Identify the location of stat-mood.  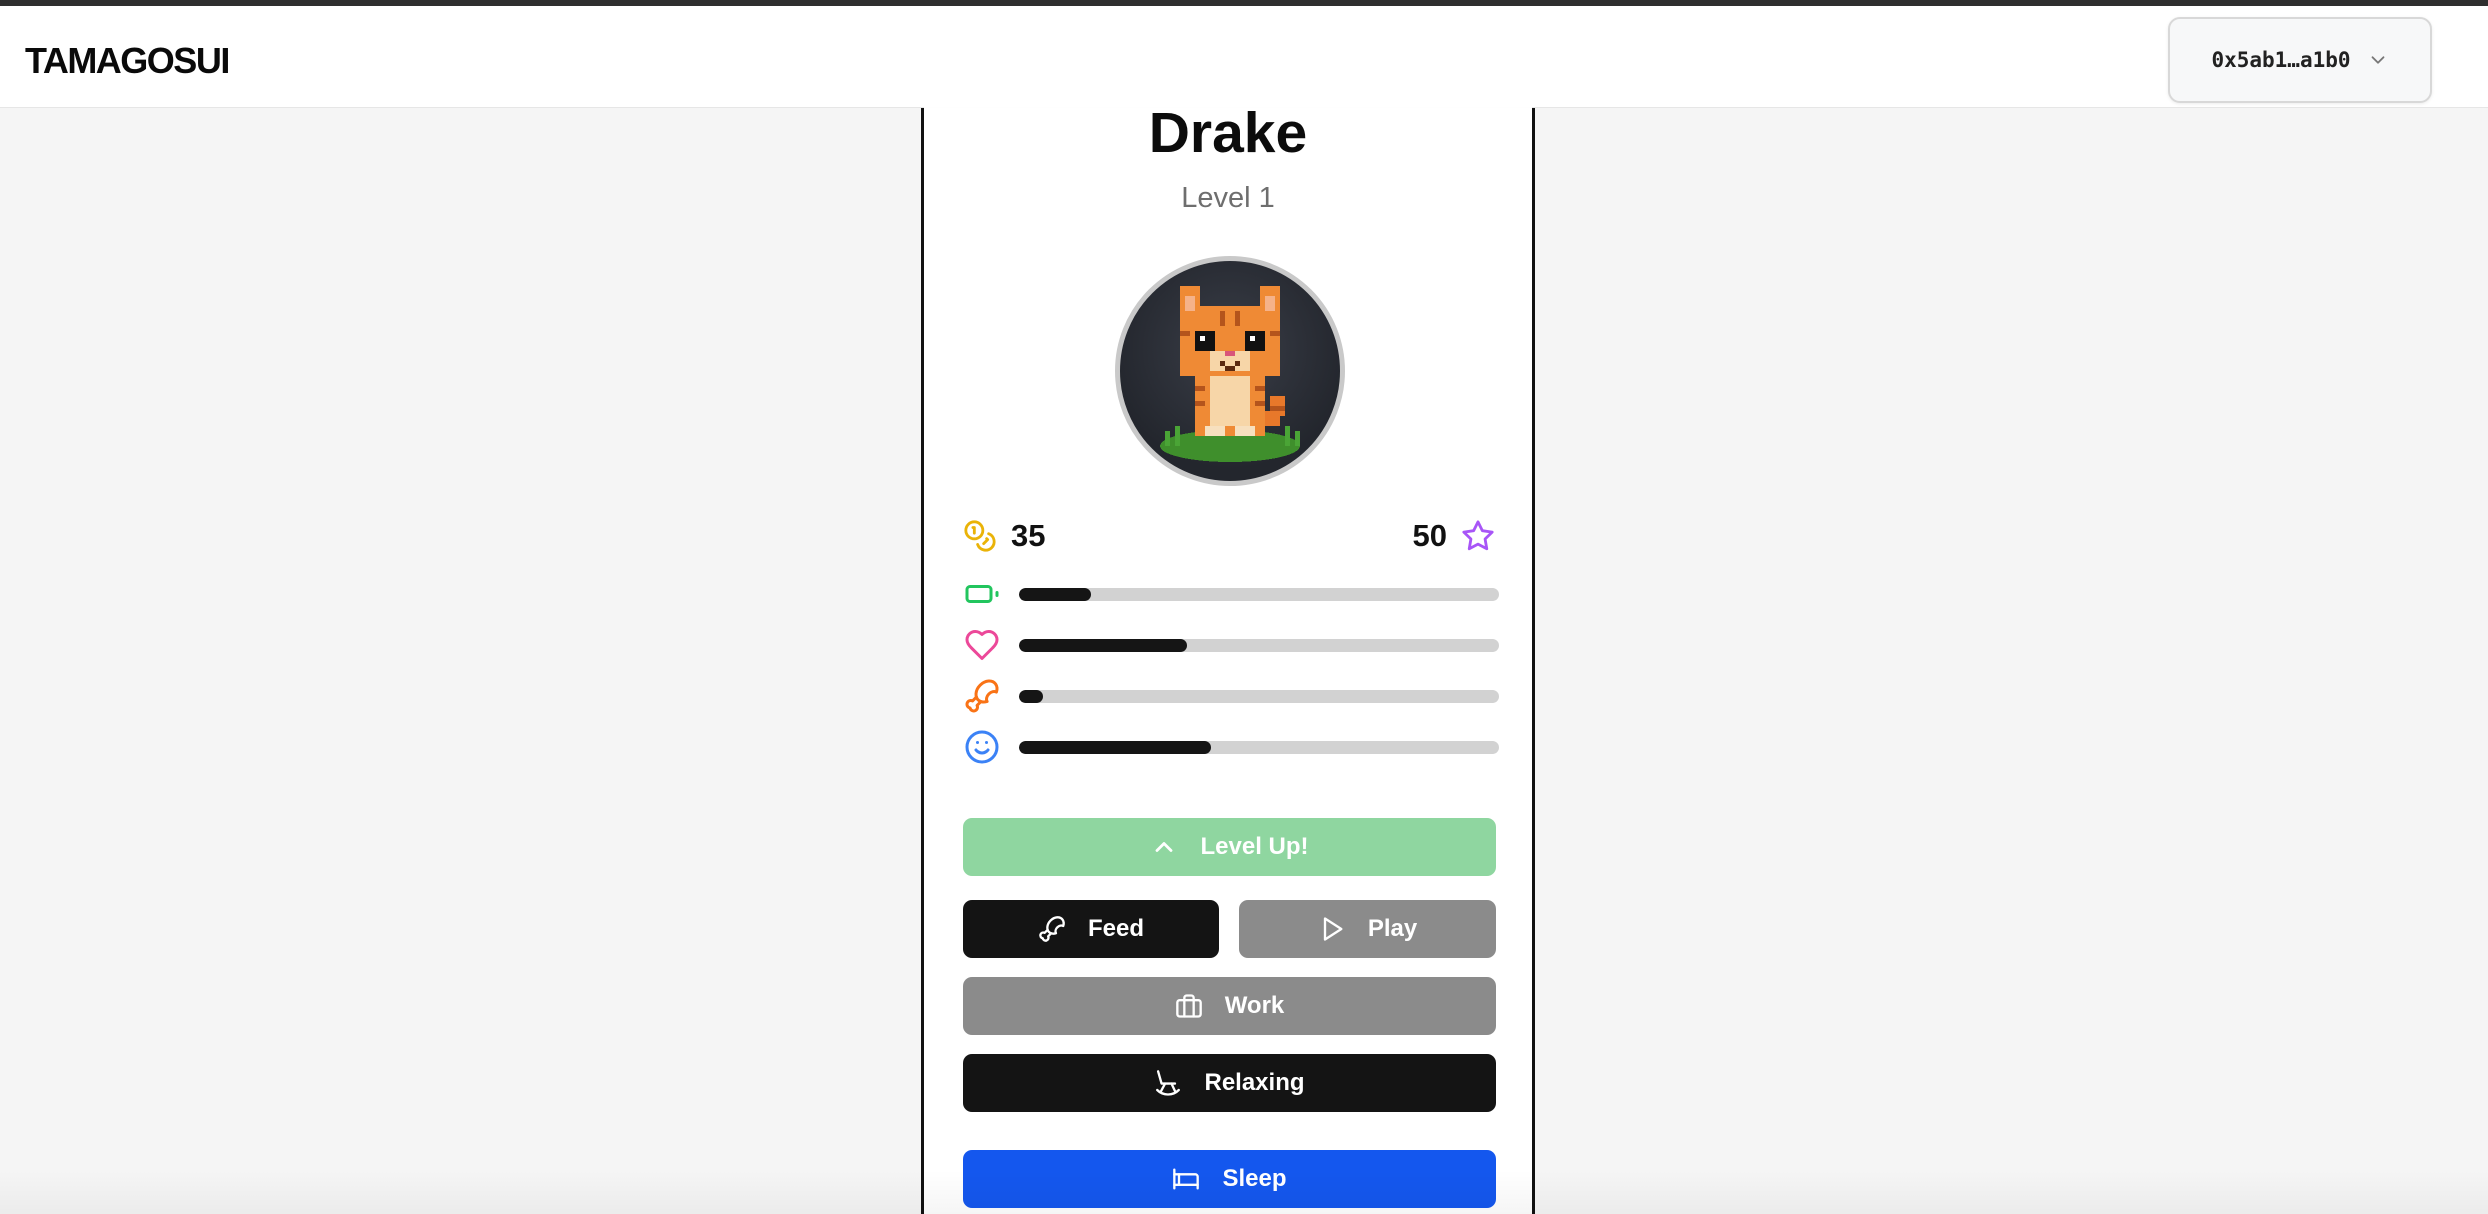
(1231, 747).